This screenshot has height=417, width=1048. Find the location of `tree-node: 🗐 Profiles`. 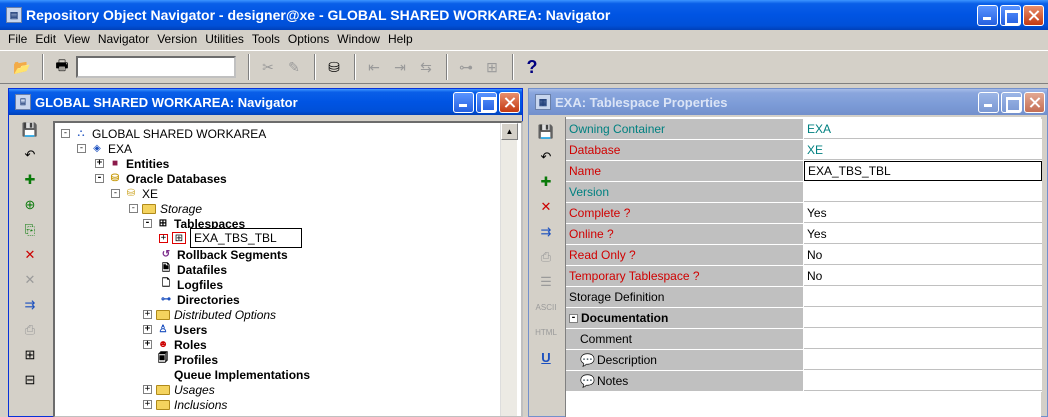

tree-node: 🗐 Profiles is located at coordinates (187, 359).